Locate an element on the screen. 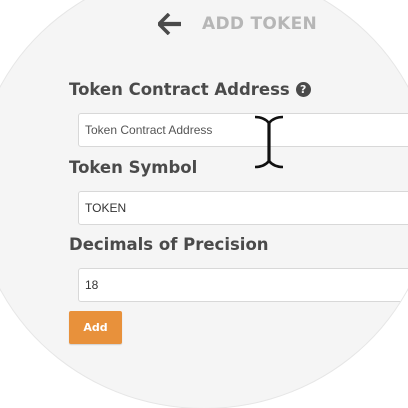 This screenshot has height=408, width=408. question-circle-icon: ? is located at coordinates (303, 89).